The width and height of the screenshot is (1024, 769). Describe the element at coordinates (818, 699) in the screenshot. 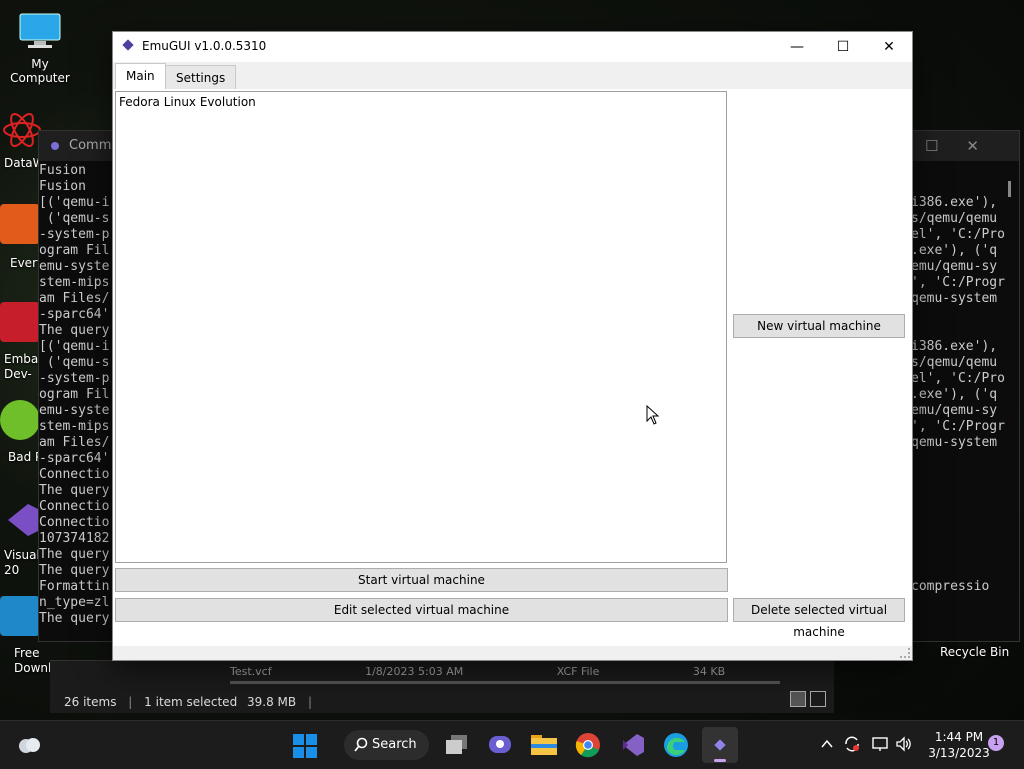

I see `tiles-view-icon` at that location.